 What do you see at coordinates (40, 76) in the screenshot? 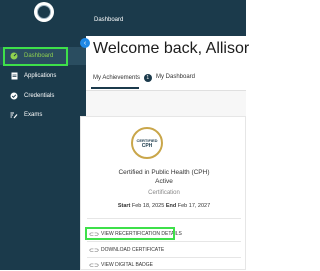
I see `sidebar-item-label: Applications` at bounding box center [40, 76].